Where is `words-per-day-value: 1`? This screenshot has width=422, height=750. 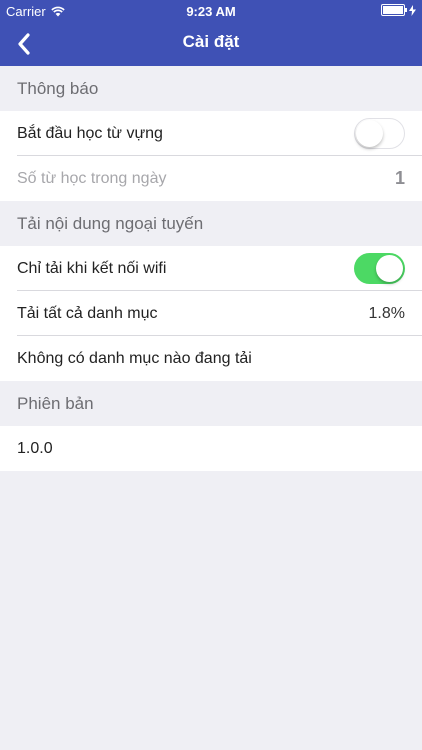
words-per-day-value: 1 is located at coordinates (399, 178).